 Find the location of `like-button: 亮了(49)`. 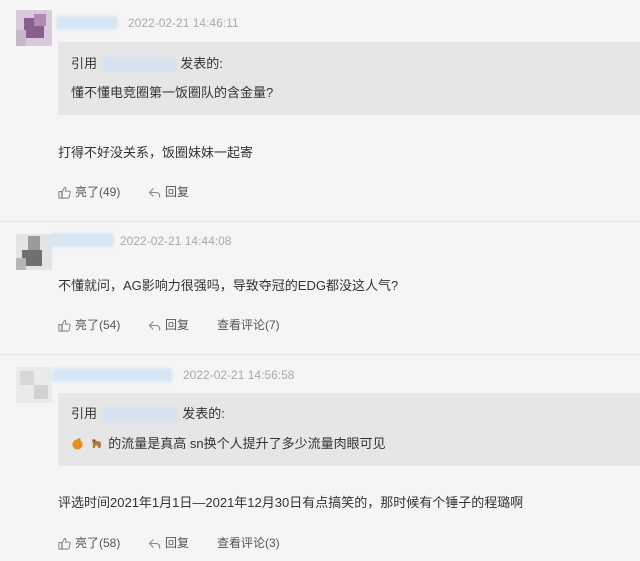

like-button: 亮了(49) is located at coordinates (89, 192).